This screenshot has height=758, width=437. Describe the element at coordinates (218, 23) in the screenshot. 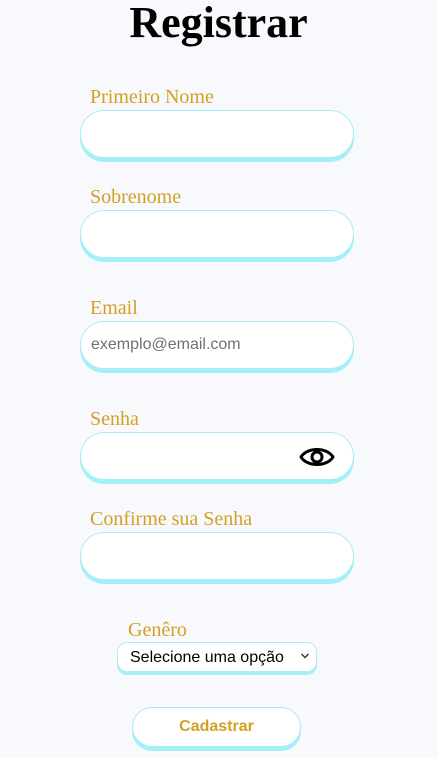

I see `page-title: Registrar` at that location.